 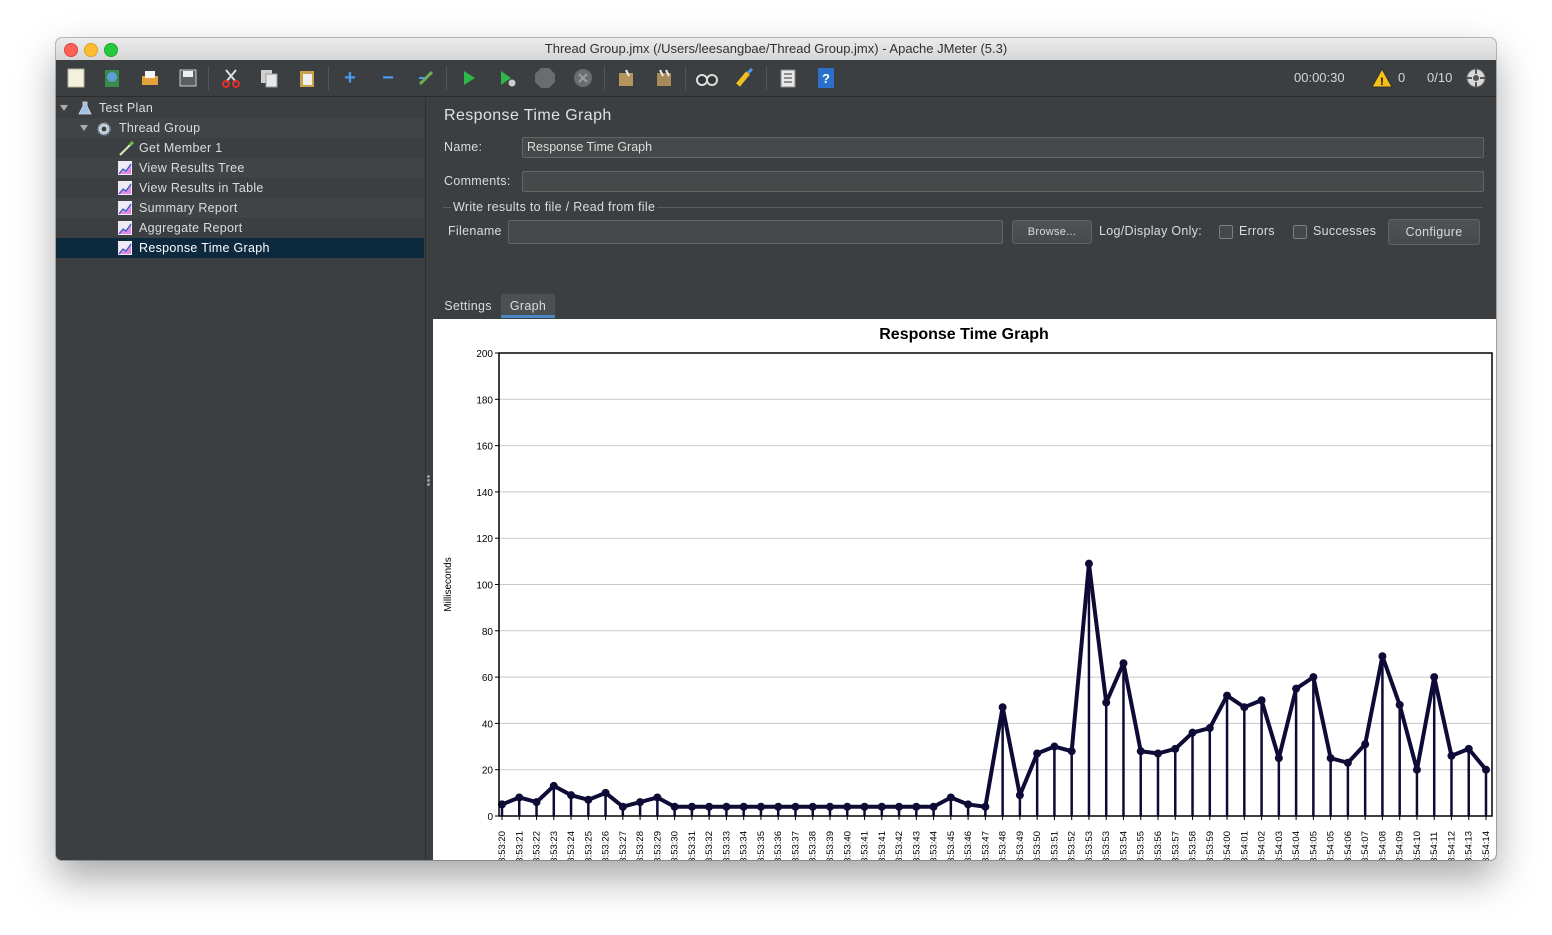 I want to click on x-tick-label: 23:54:03, so click(x=1279, y=845).